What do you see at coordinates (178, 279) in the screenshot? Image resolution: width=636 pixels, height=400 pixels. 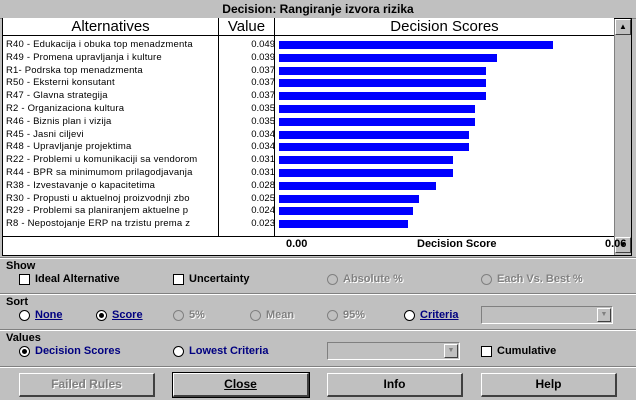 I see `uncertainty-checkbox` at bounding box center [178, 279].